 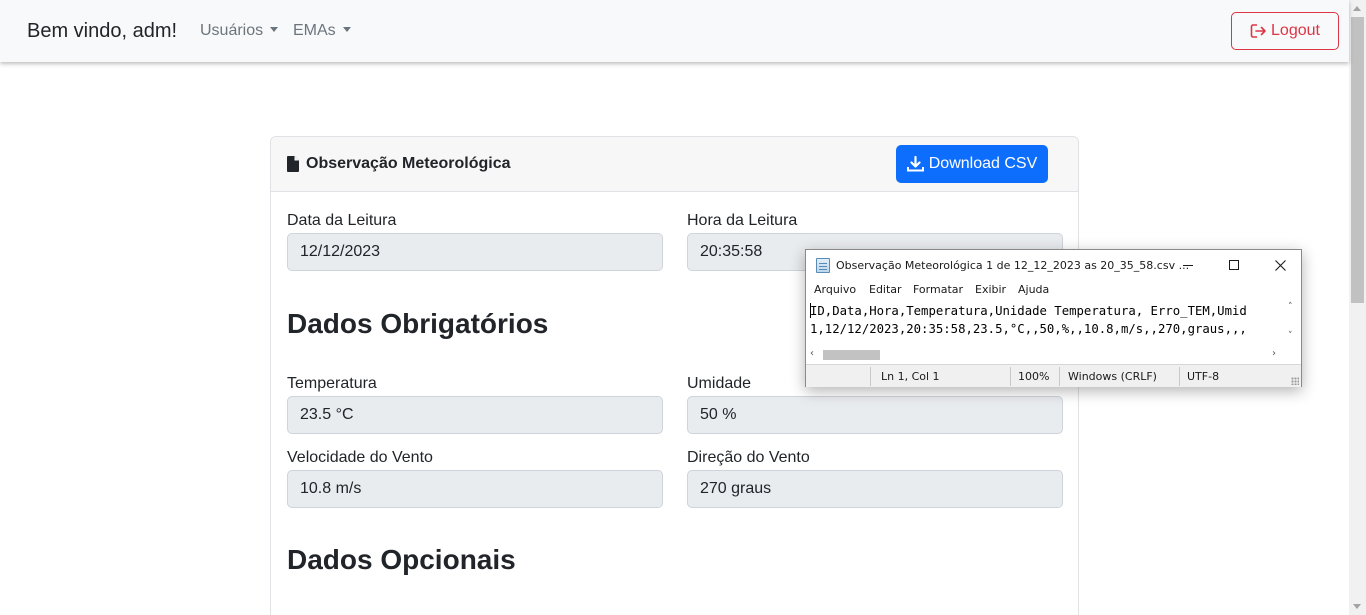 I want to click on horizontal-scrollbar-thumb, so click(x=851, y=355).